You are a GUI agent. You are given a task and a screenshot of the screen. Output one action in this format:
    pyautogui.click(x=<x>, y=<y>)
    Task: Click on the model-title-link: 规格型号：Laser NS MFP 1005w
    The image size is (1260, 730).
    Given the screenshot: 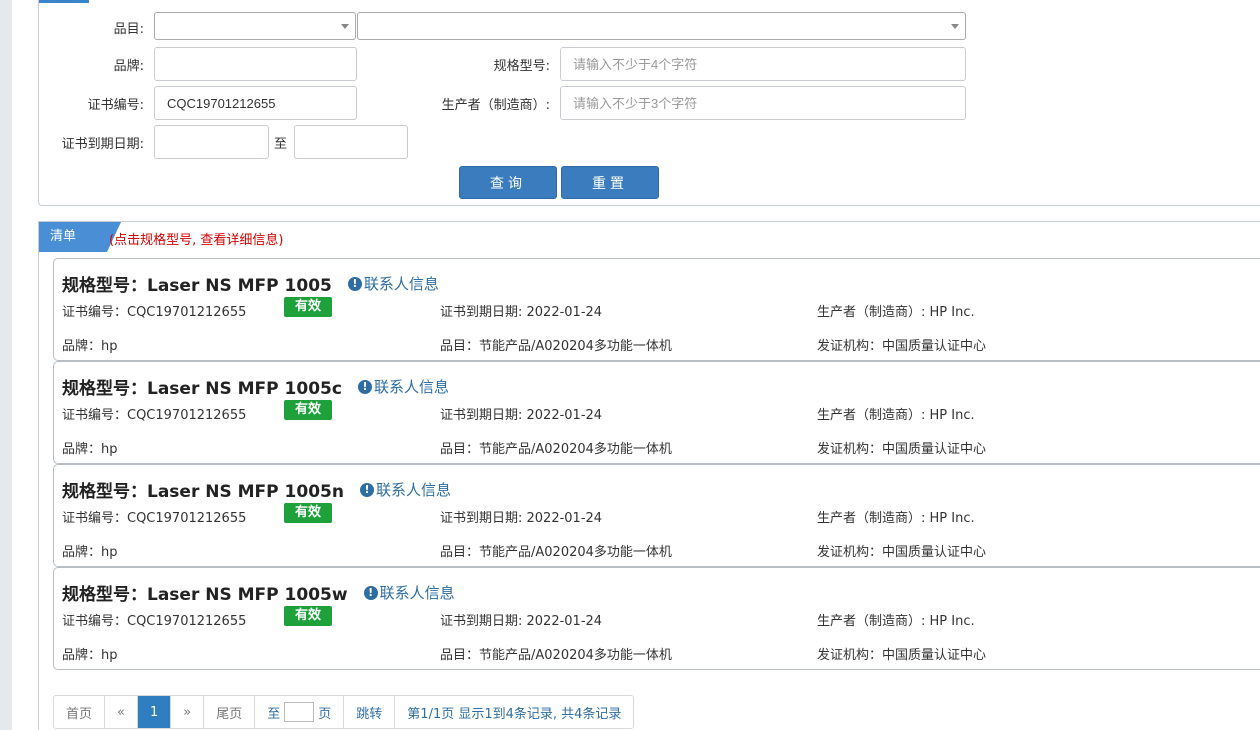 What is the action you would take?
    pyautogui.click(x=205, y=592)
    